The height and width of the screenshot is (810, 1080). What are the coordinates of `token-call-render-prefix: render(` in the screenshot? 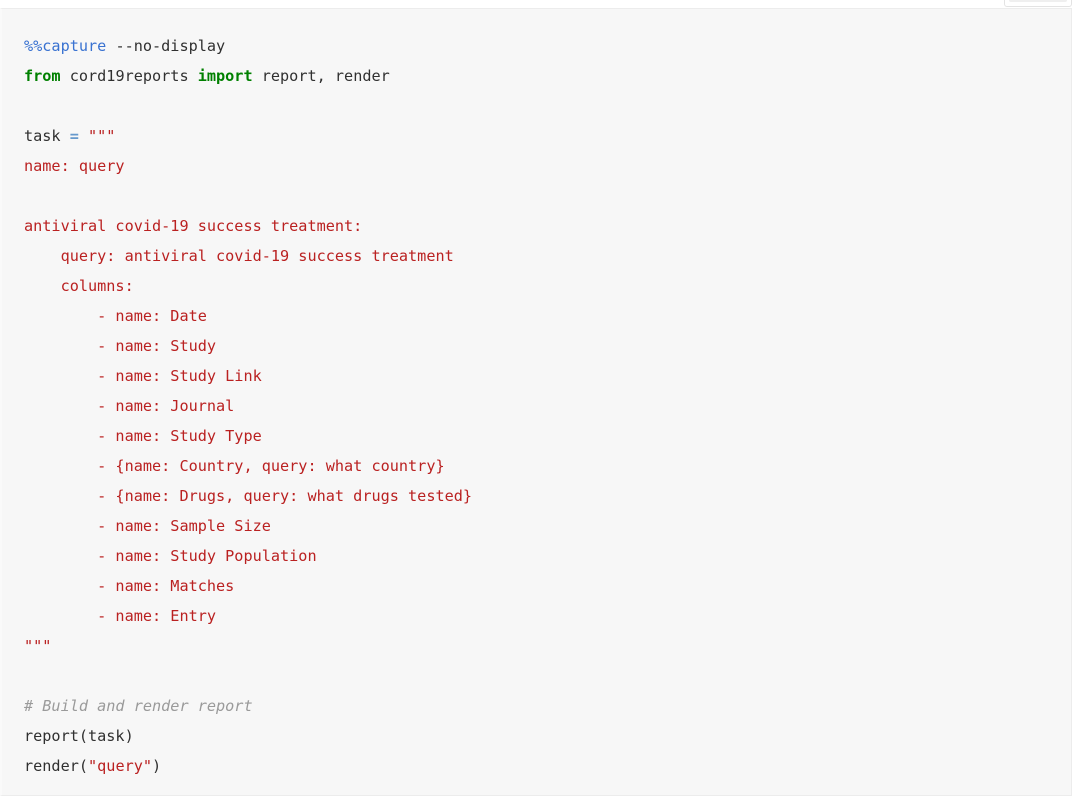 It's located at (56, 766).